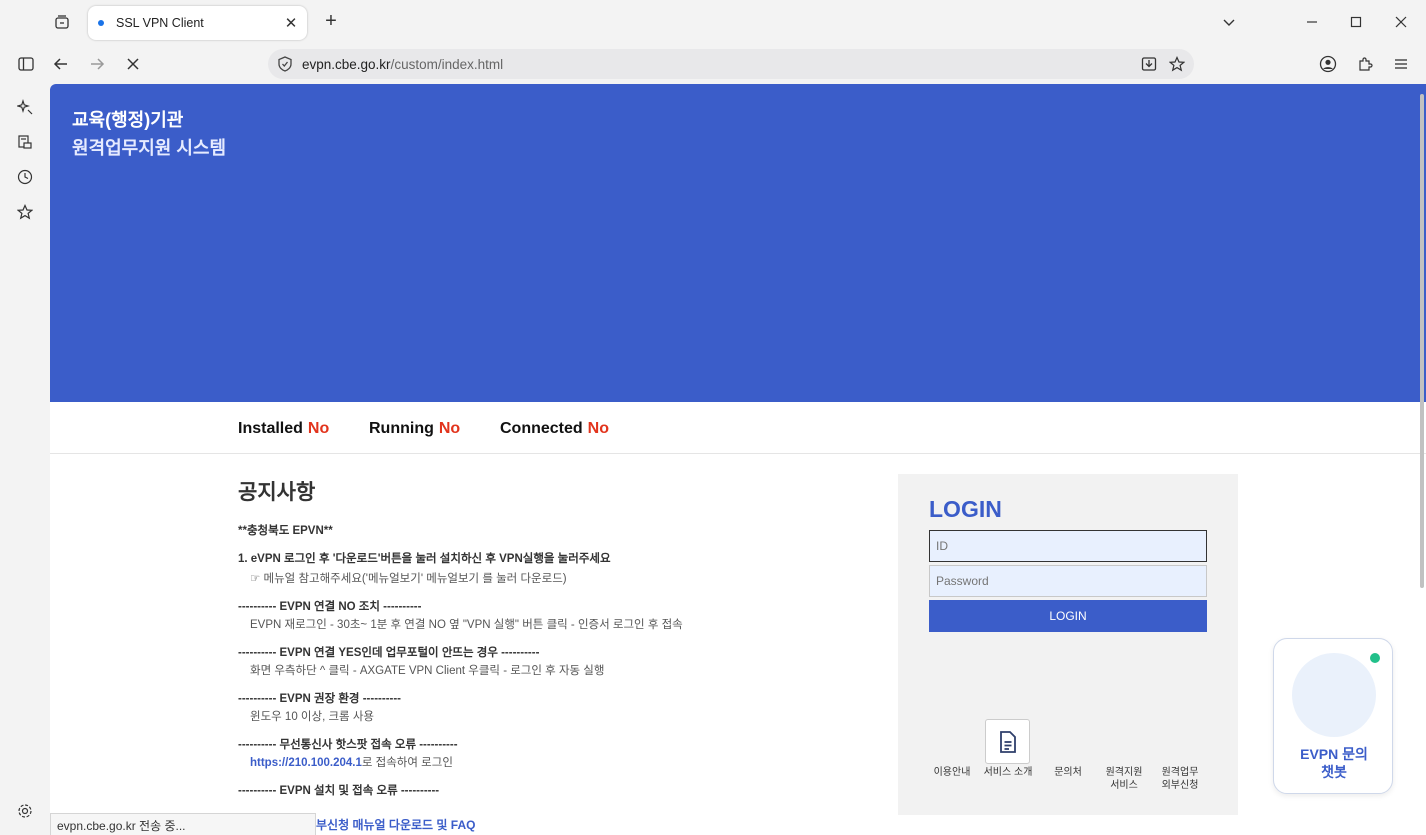  I want to click on hotspot-ip-link: https://210.100.204.1, so click(306, 763).